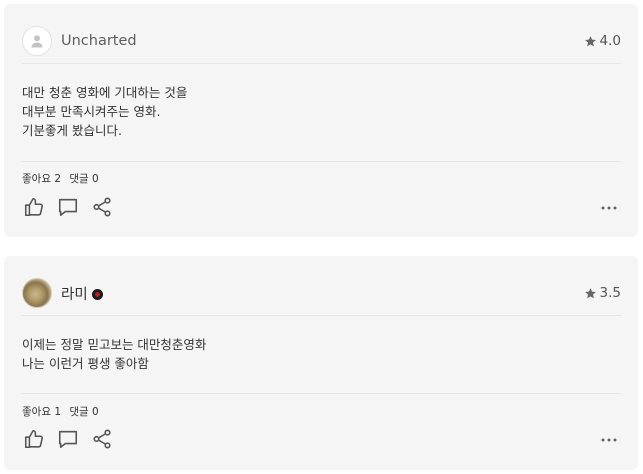 The height and width of the screenshot is (474, 643). I want to click on username: 라미, so click(74, 293).